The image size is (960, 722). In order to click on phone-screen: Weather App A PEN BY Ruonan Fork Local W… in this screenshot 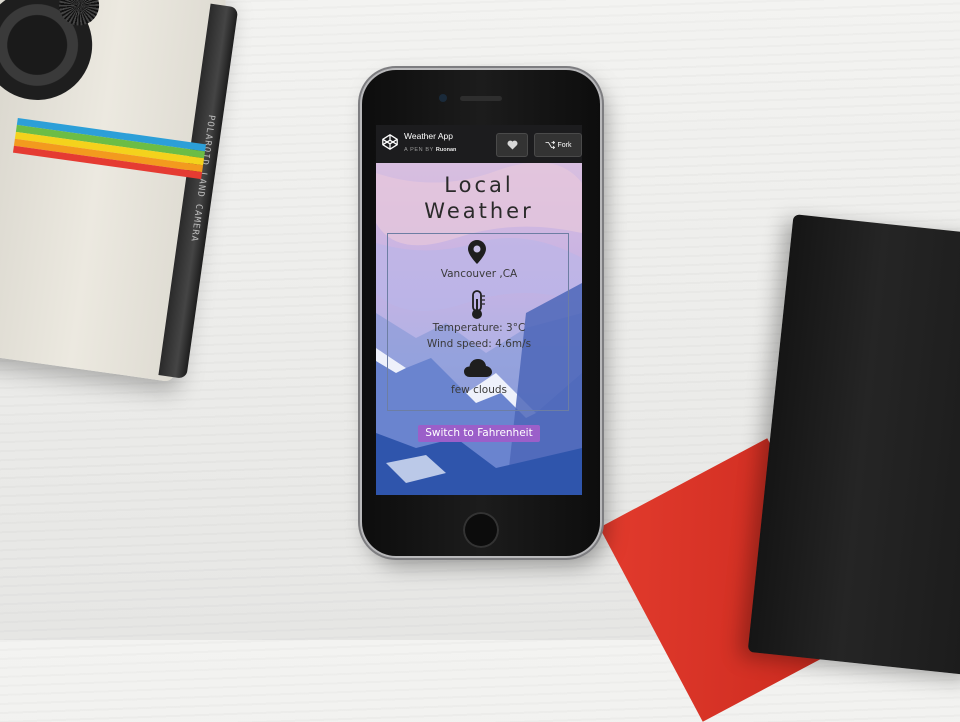, I will do `click(479, 310)`.